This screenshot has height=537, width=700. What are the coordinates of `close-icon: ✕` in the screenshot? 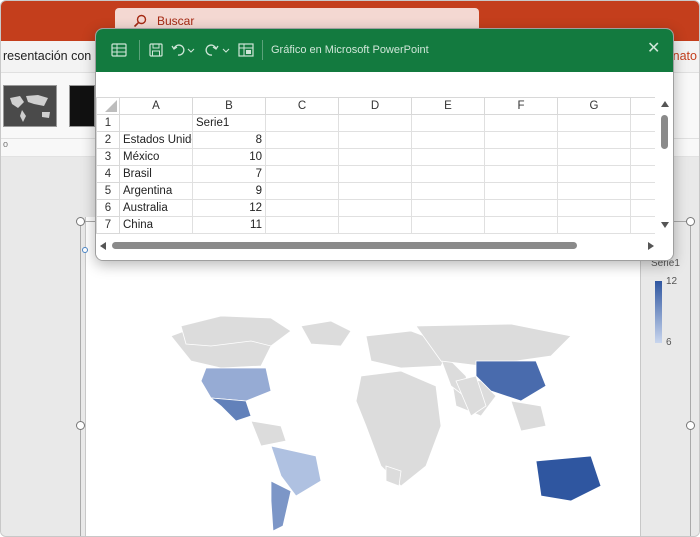 It's located at (653, 49).